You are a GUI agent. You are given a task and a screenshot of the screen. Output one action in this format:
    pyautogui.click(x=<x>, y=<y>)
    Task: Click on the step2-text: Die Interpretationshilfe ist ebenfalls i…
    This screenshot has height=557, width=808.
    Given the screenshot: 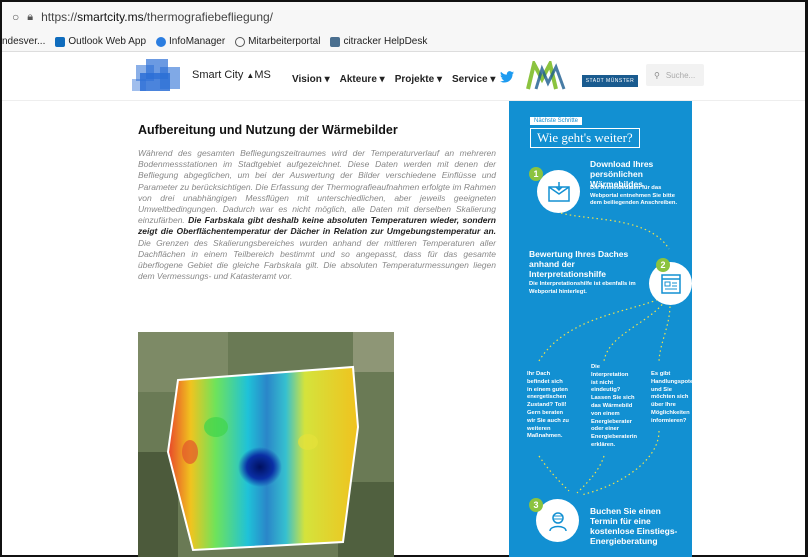 What is the action you would take?
    pyautogui.click(x=582, y=288)
    